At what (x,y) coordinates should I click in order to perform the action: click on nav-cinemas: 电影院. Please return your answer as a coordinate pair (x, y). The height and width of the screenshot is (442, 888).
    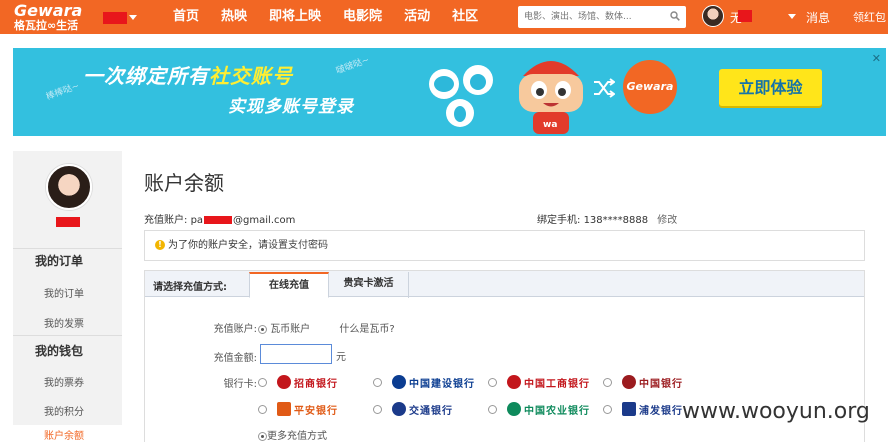
    Looking at the image, I should click on (362, 17).